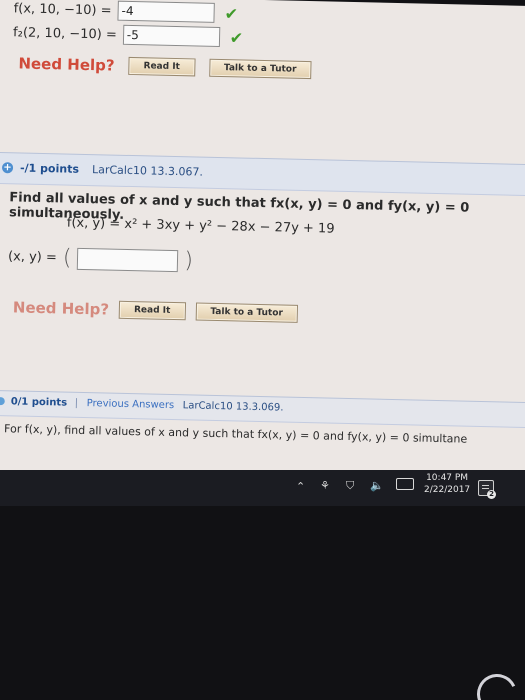  What do you see at coordinates (189, 261) in the screenshot?
I see `close-paren: )` at bounding box center [189, 261].